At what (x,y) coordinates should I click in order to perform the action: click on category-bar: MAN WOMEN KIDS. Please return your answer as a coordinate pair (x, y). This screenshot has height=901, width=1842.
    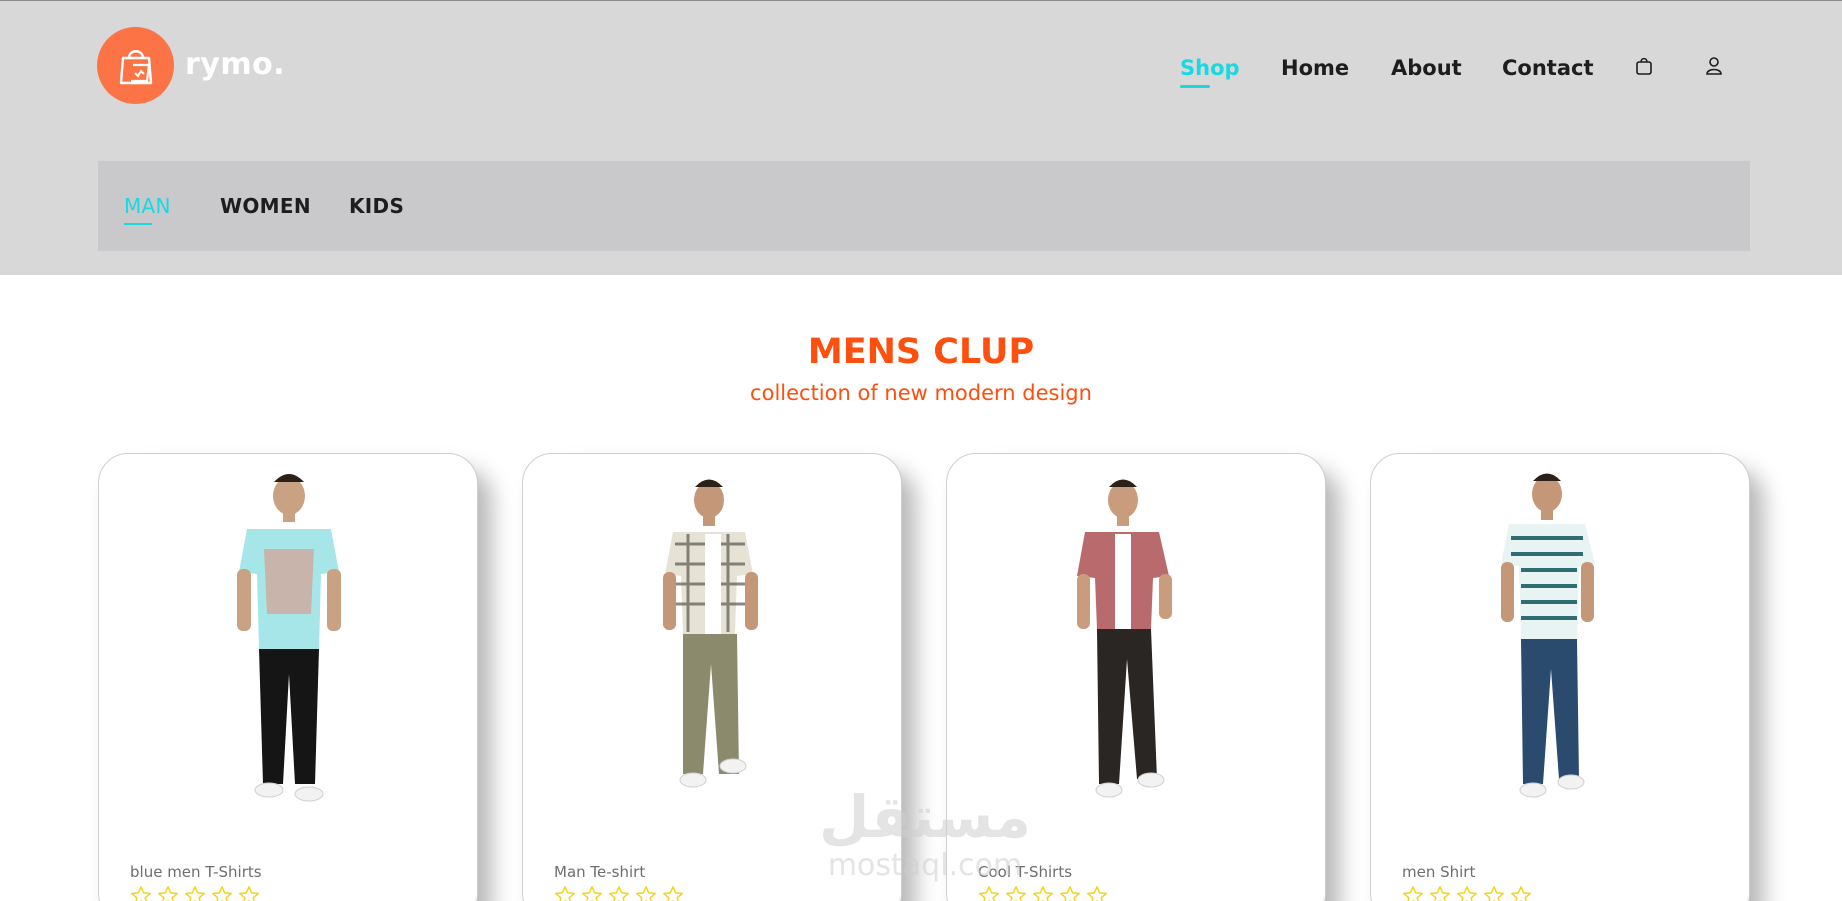
    Looking at the image, I should click on (924, 206).